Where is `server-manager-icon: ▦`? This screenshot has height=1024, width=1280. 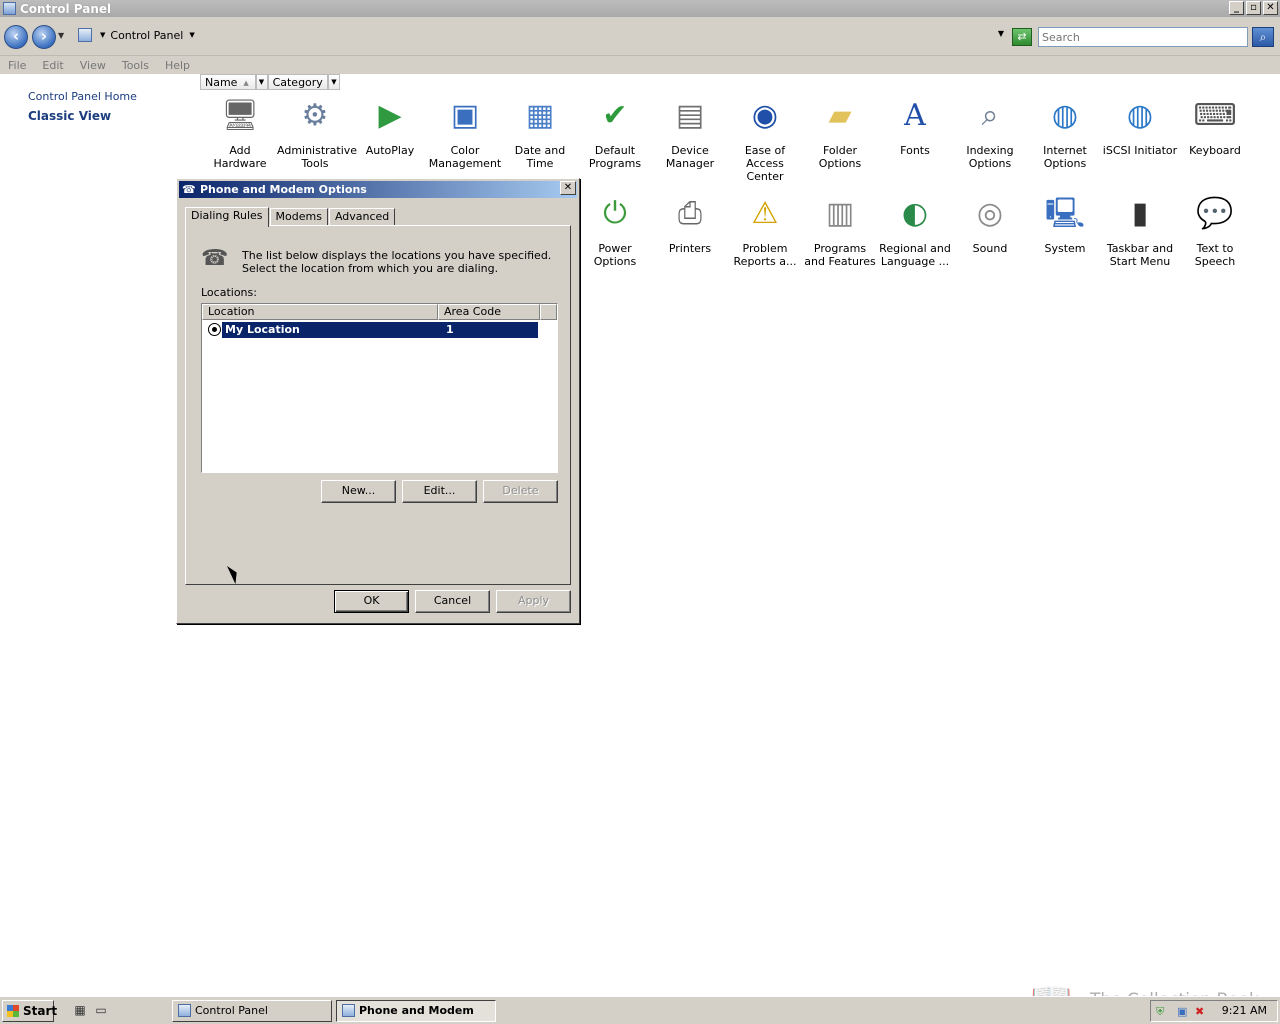 server-manager-icon: ▦ is located at coordinates (80, 1010).